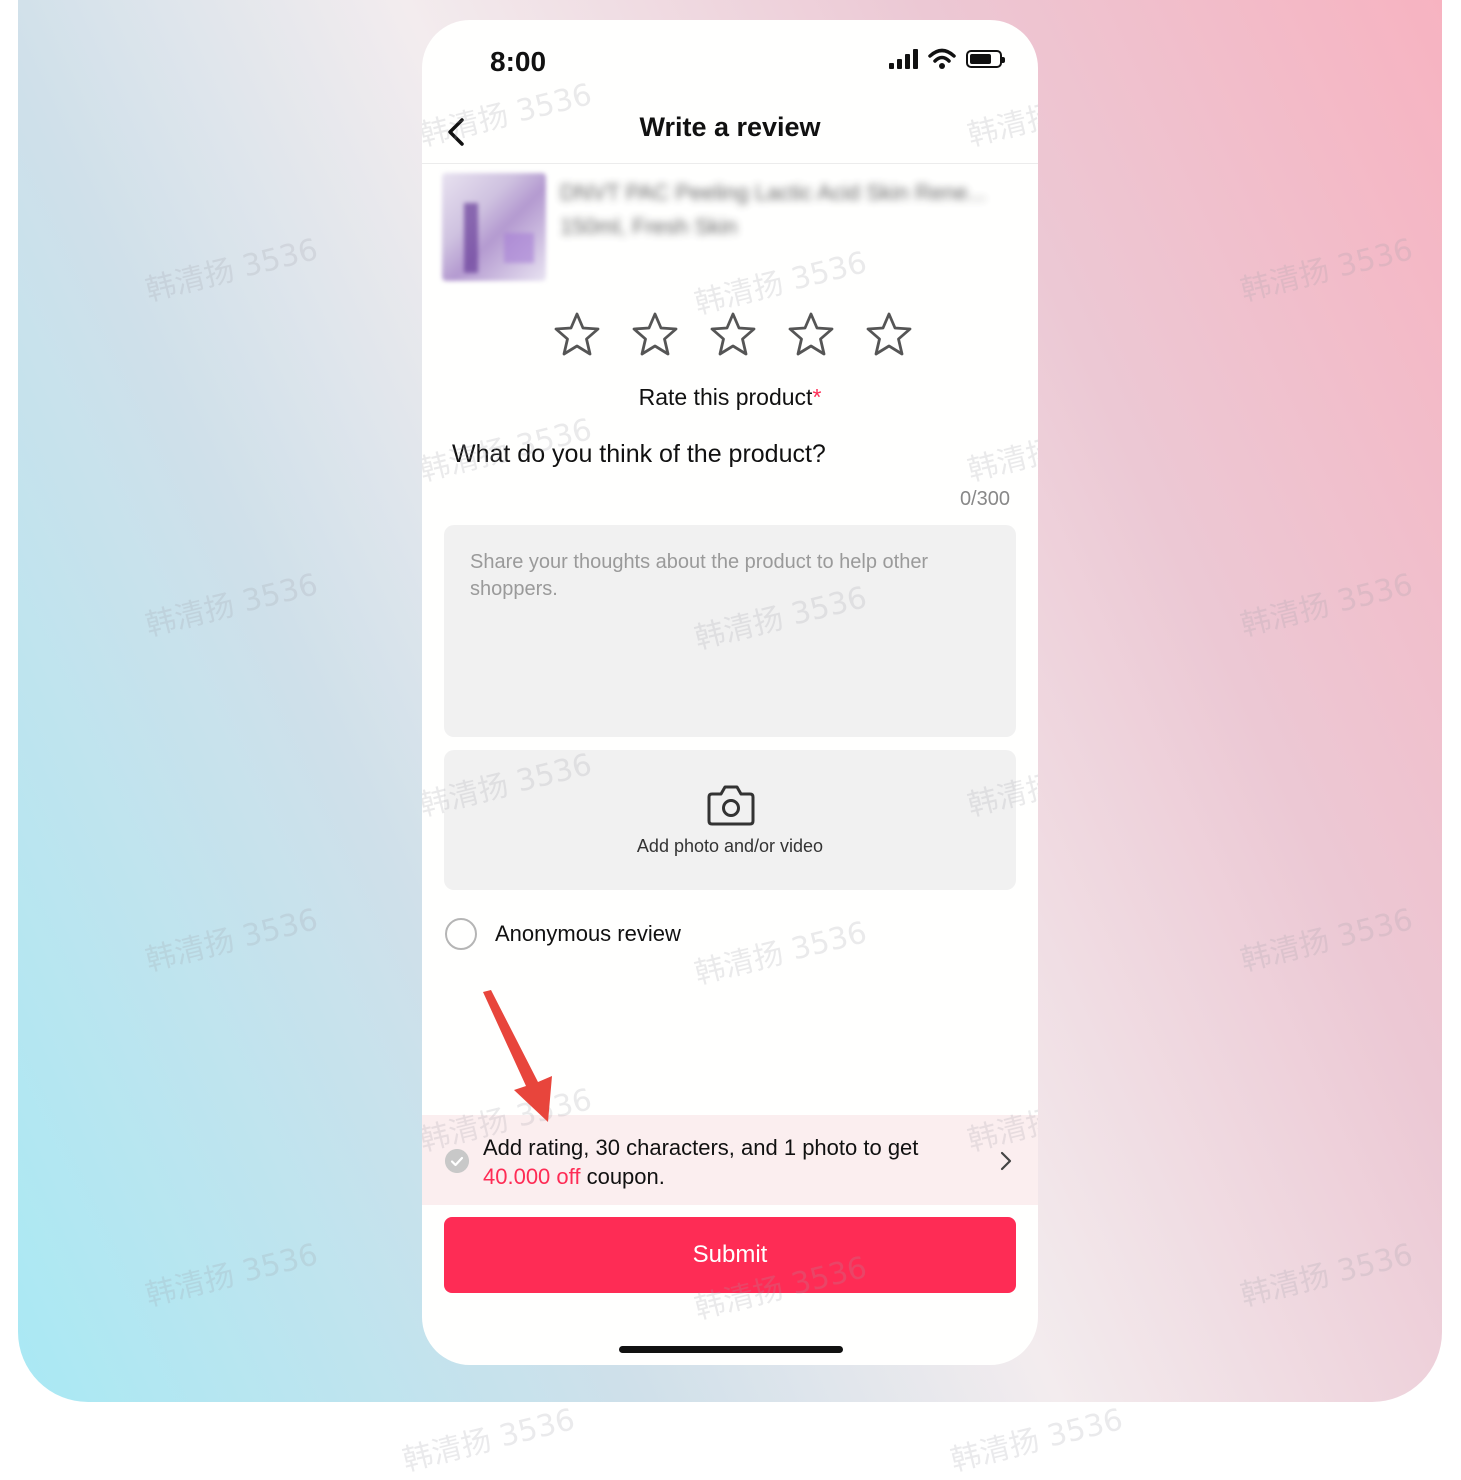  I want to click on check-circle-icon, so click(457, 1161).